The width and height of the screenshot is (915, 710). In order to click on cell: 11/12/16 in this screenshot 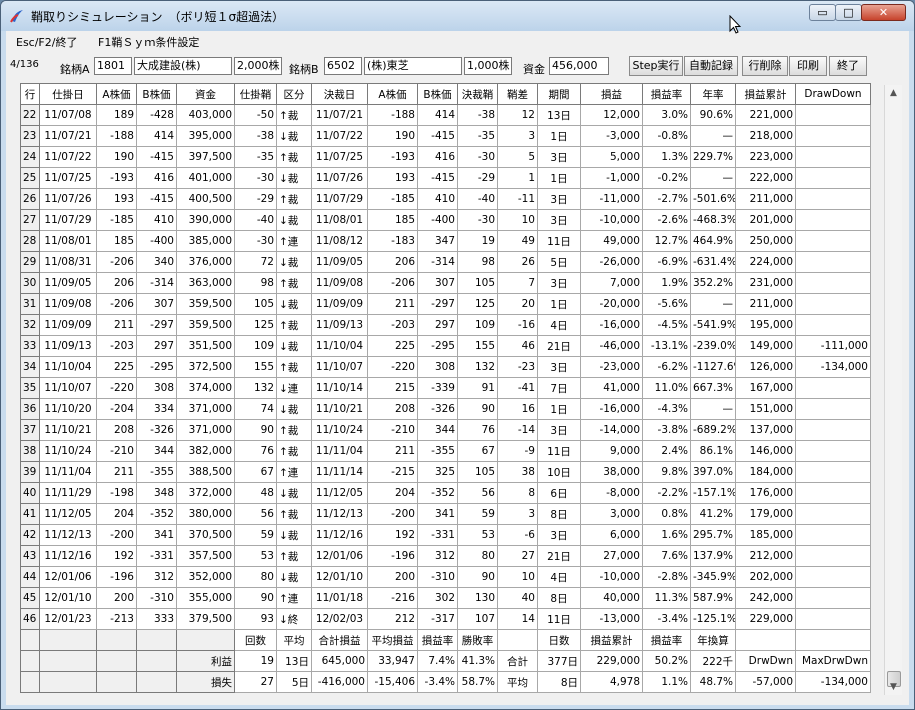, I will do `click(68, 556)`.